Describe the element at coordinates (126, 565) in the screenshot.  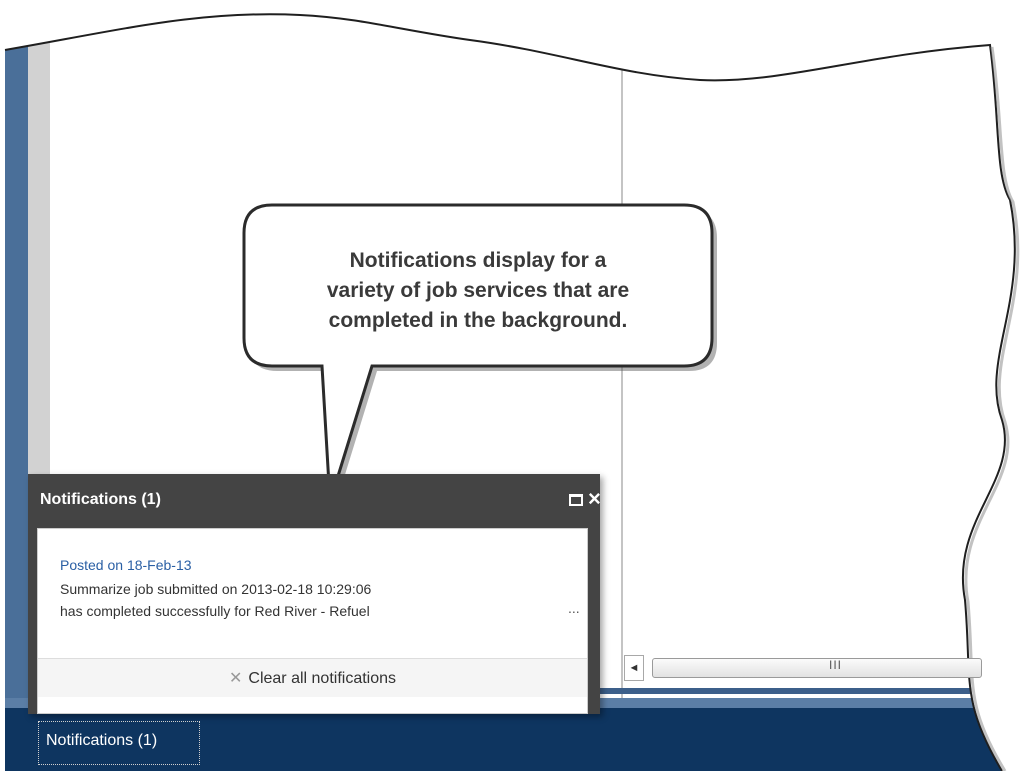
I see `notification-date-link: Posted on 18-Feb-13` at that location.